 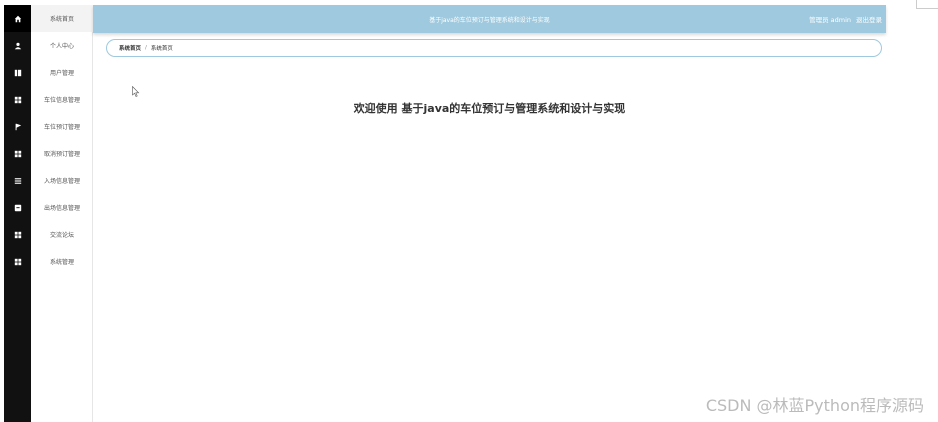 I want to click on sidebar-item-system: 系统管理, so click(x=62, y=261).